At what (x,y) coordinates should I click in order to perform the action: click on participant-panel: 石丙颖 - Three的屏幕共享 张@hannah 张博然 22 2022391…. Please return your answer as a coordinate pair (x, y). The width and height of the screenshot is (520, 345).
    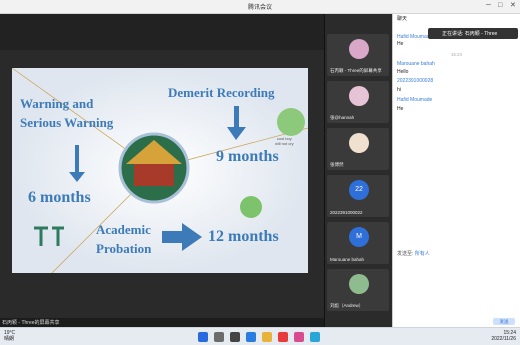
    Looking at the image, I should click on (358, 170).